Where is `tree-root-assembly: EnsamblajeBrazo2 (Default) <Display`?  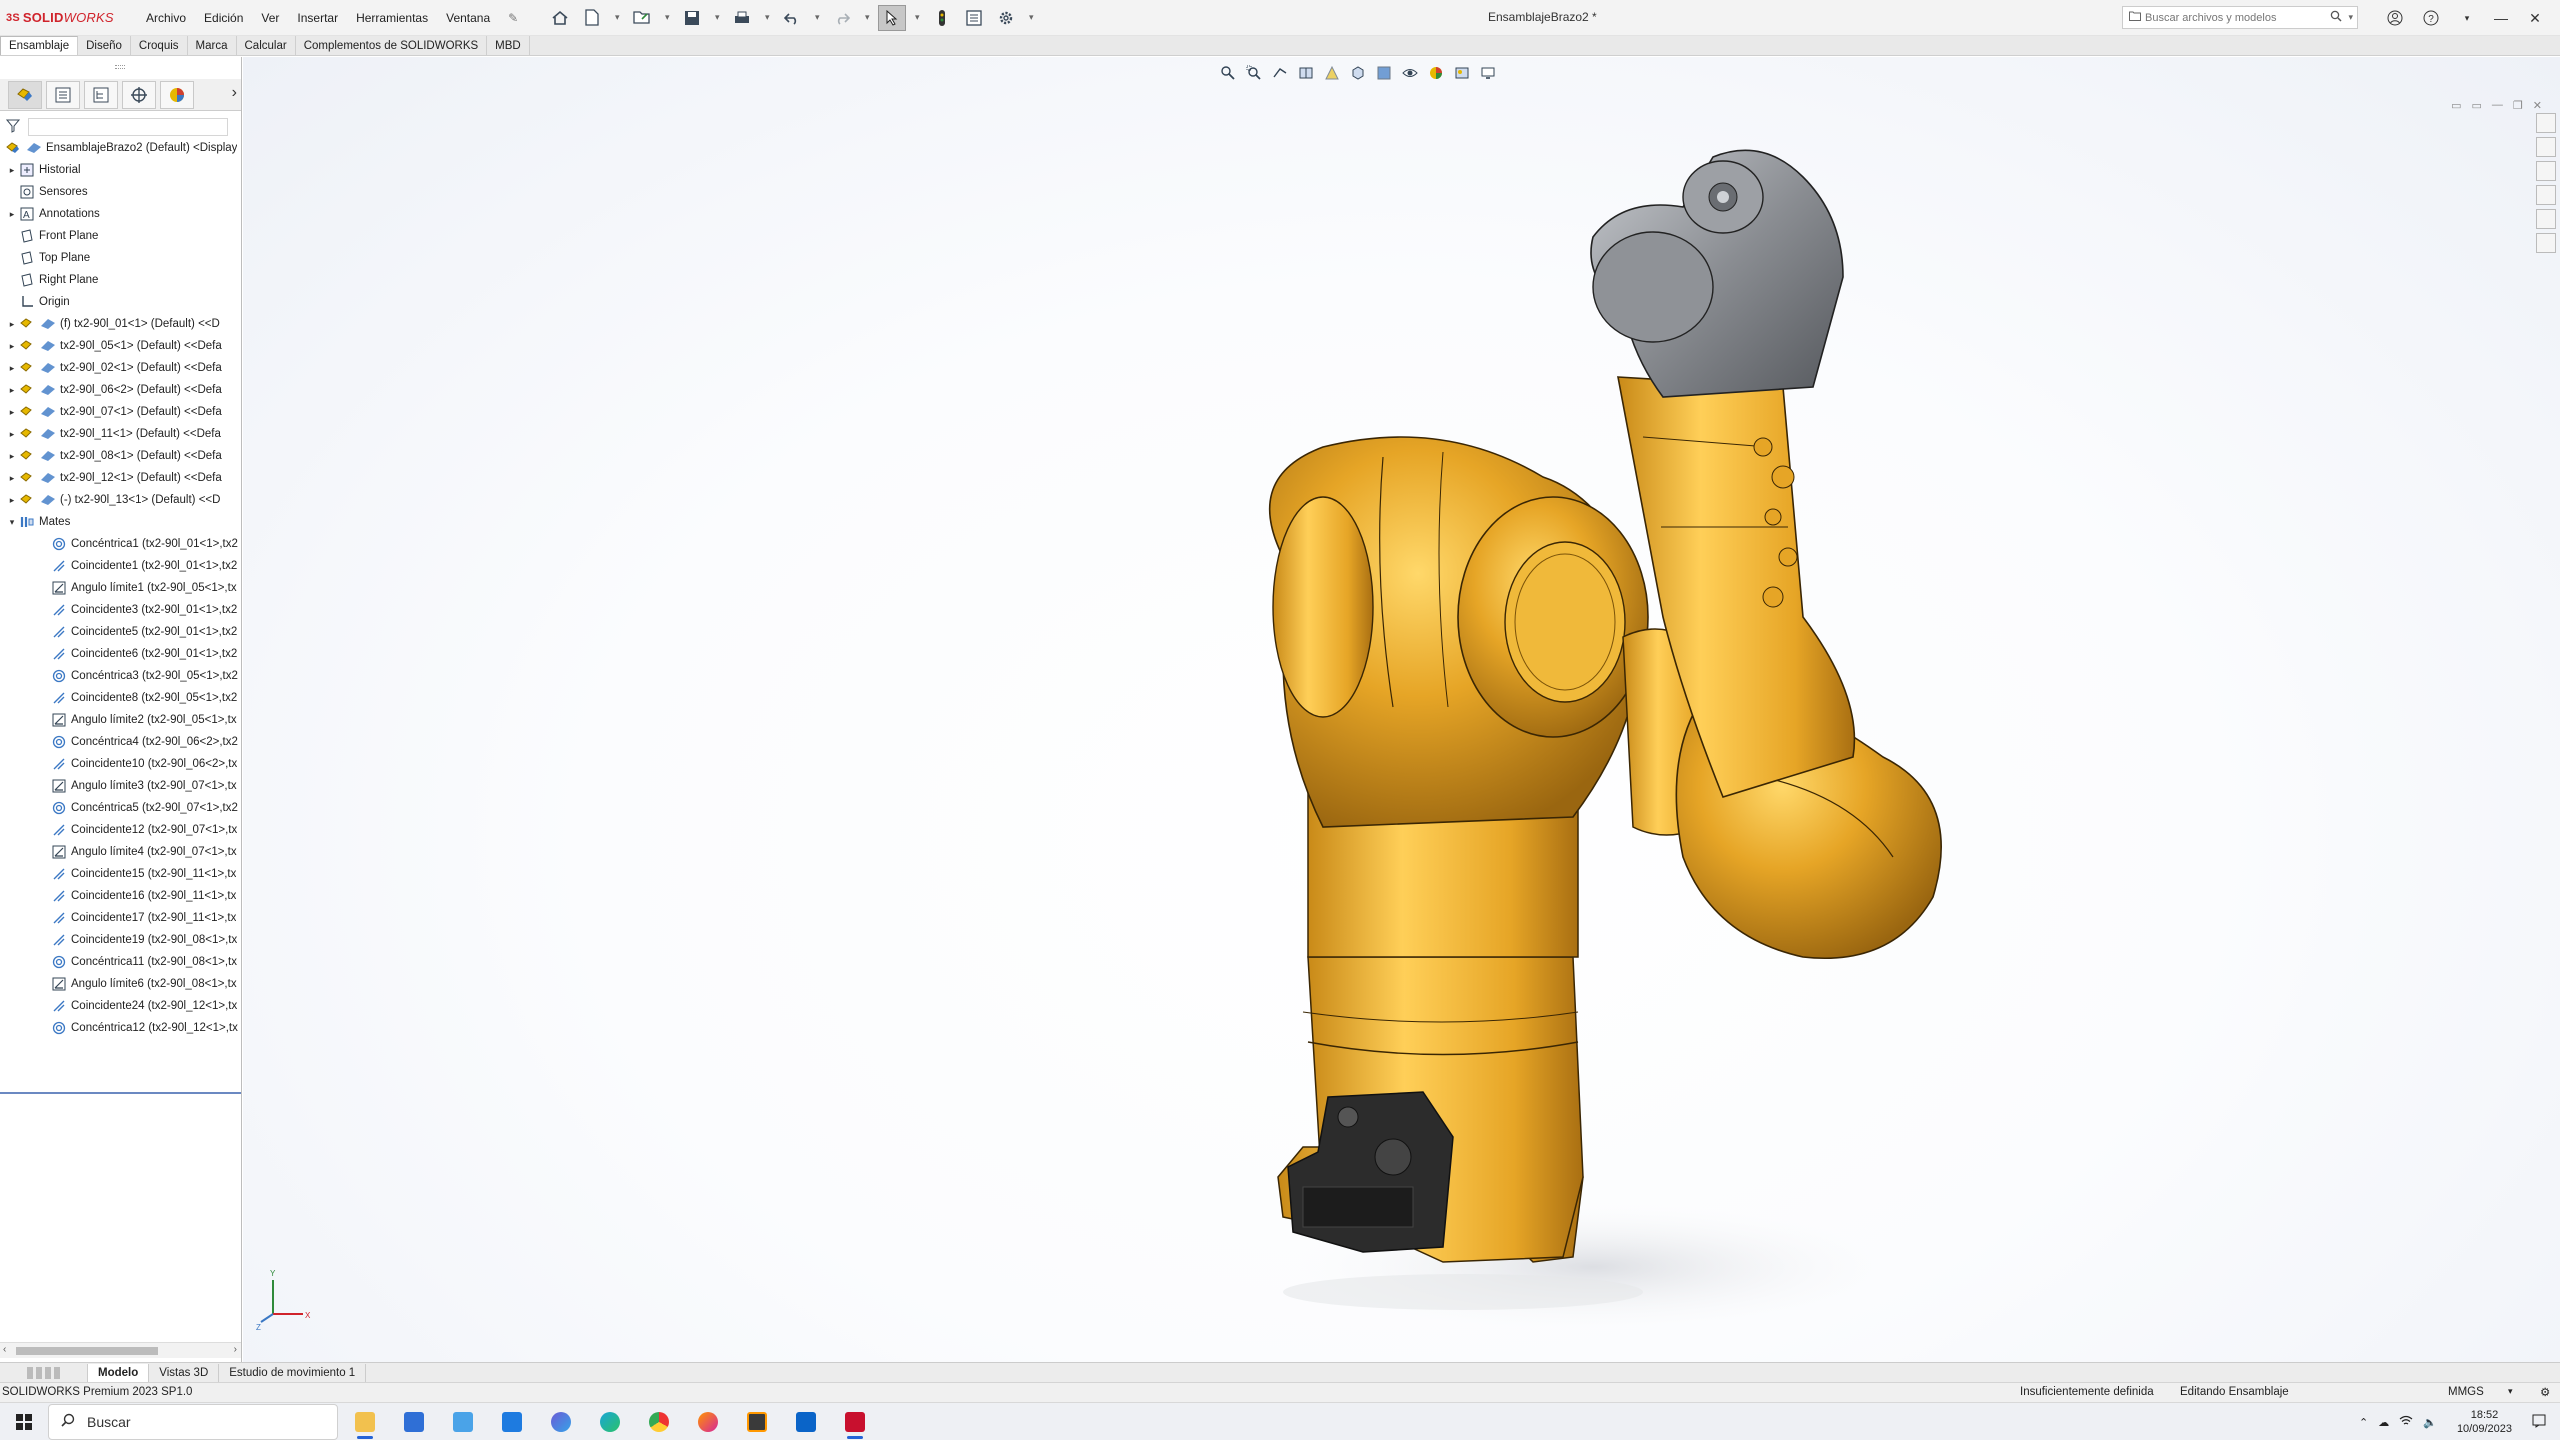
tree-root-assembly: EnsamblajeBrazo2 (Default) <Display is located at coordinates (120, 148).